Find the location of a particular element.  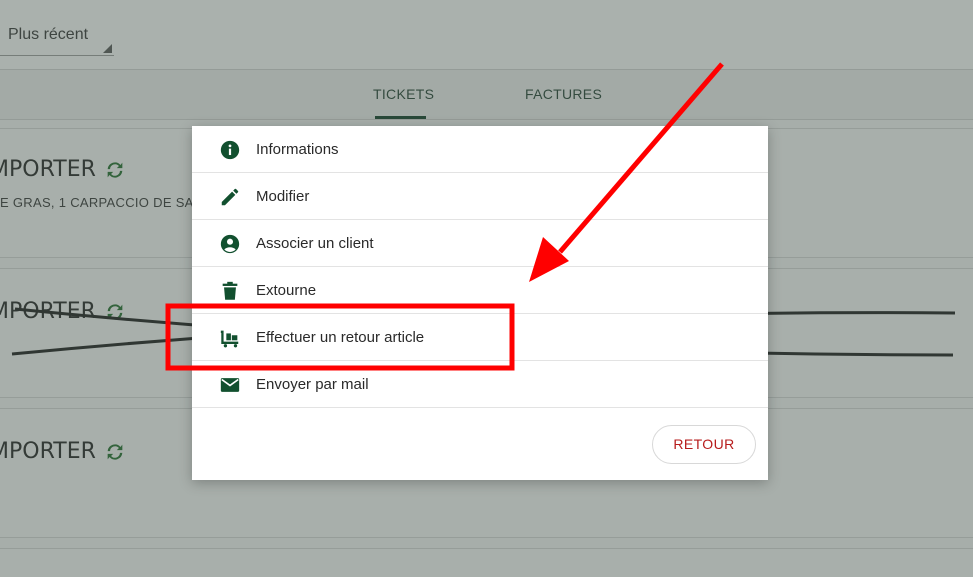

menu-item-label: Associer un client is located at coordinates (315, 243).